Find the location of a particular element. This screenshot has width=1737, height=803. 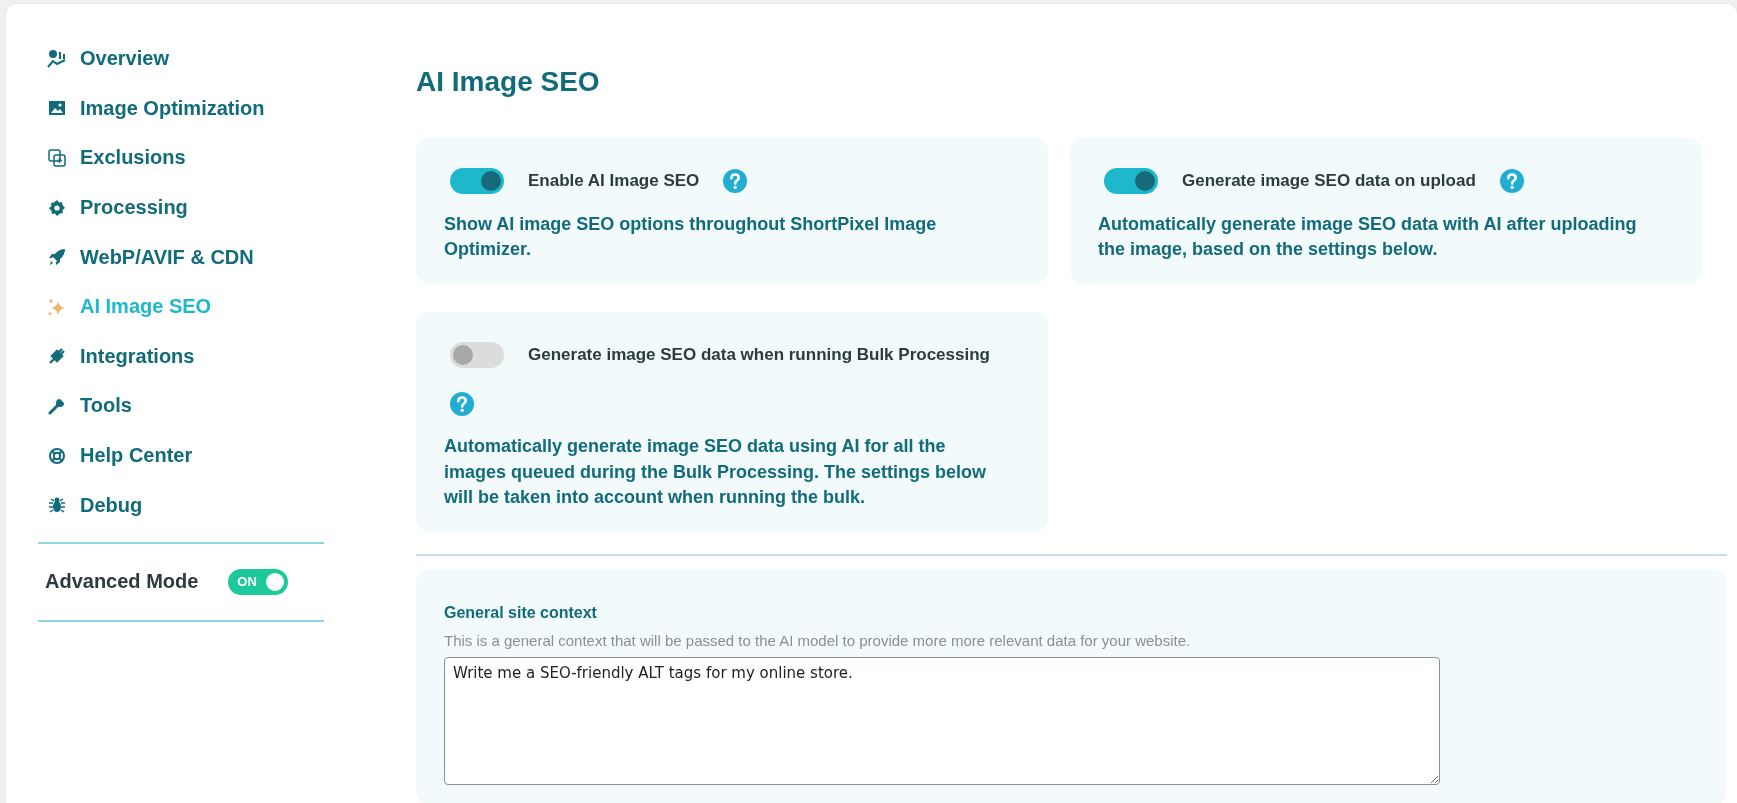

sidebar-item: Image Optimization is located at coordinates (151, 108).